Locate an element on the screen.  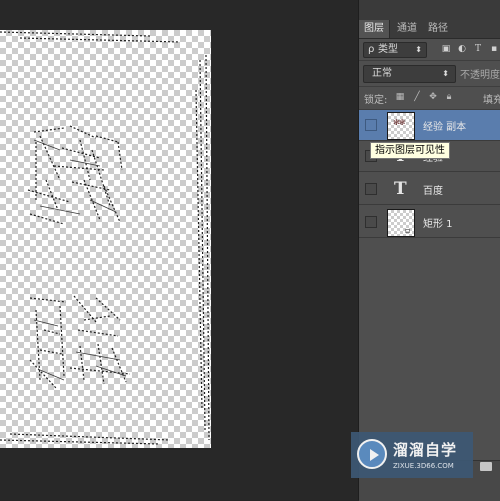
panel-tabs: 图层 通道 路径 is located at coordinates (429, 29).